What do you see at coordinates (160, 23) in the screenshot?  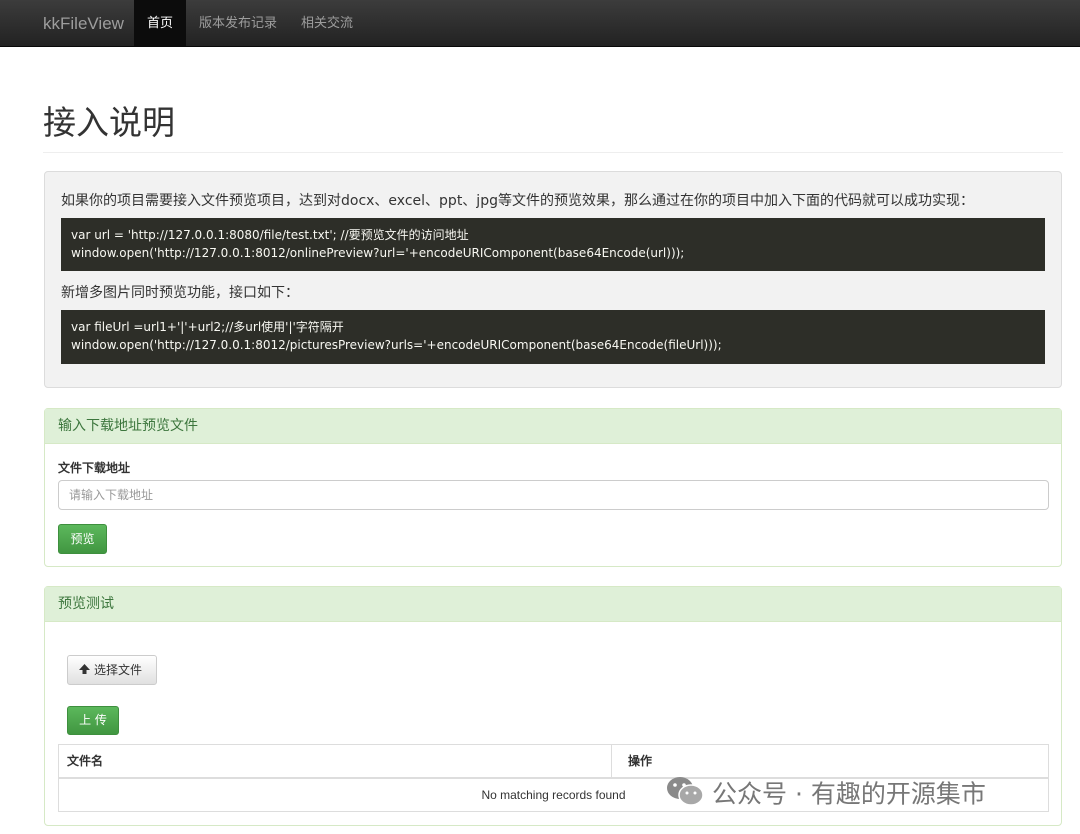 I see `nav-item-home: 首页` at bounding box center [160, 23].